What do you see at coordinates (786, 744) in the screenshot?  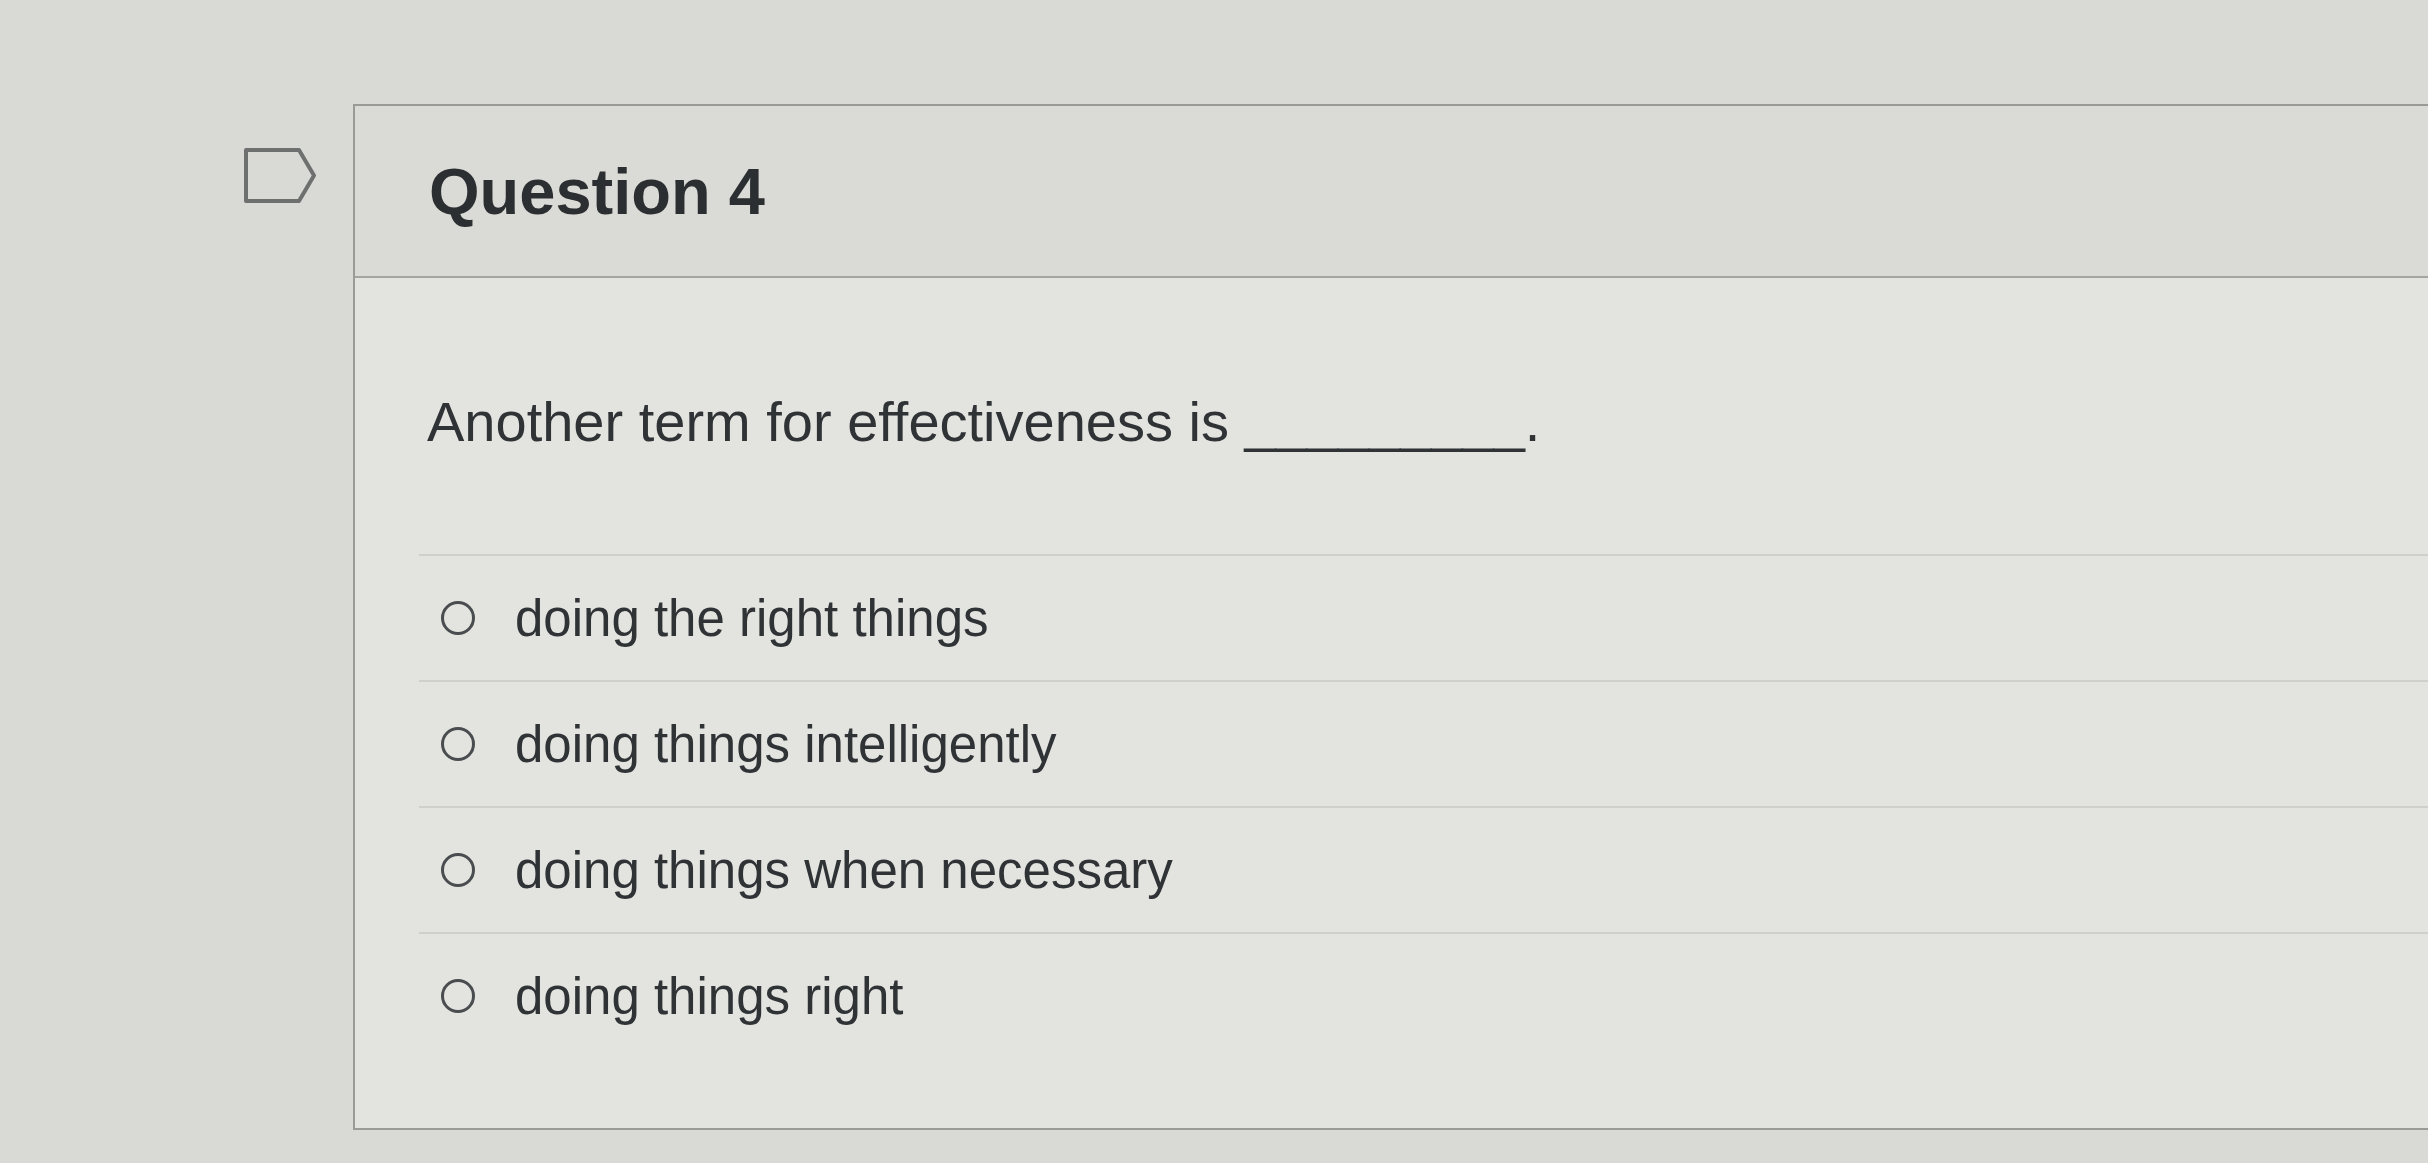 I see `answer-option: doing things intelligently` at bounding box center [786, 744].